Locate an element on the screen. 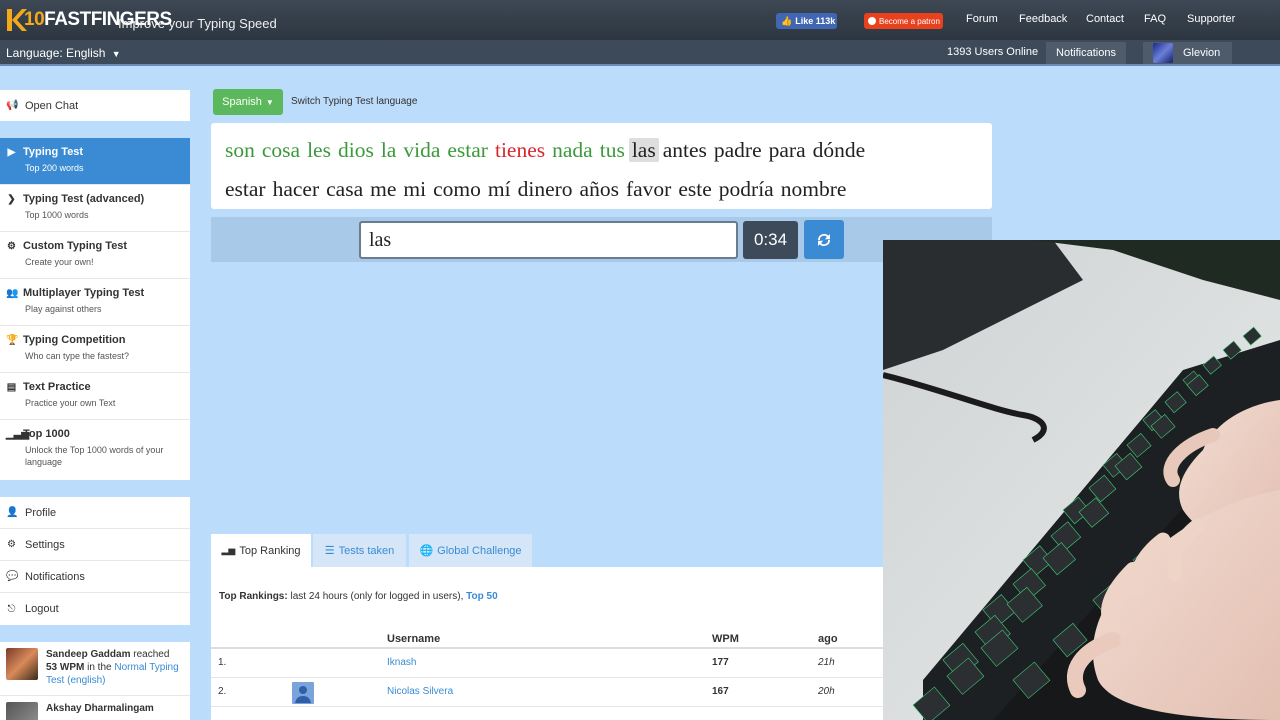 The width and height of the screenshot is (1280, 720). nav-supporter: Supporter is located at coordinates (1211, 19).